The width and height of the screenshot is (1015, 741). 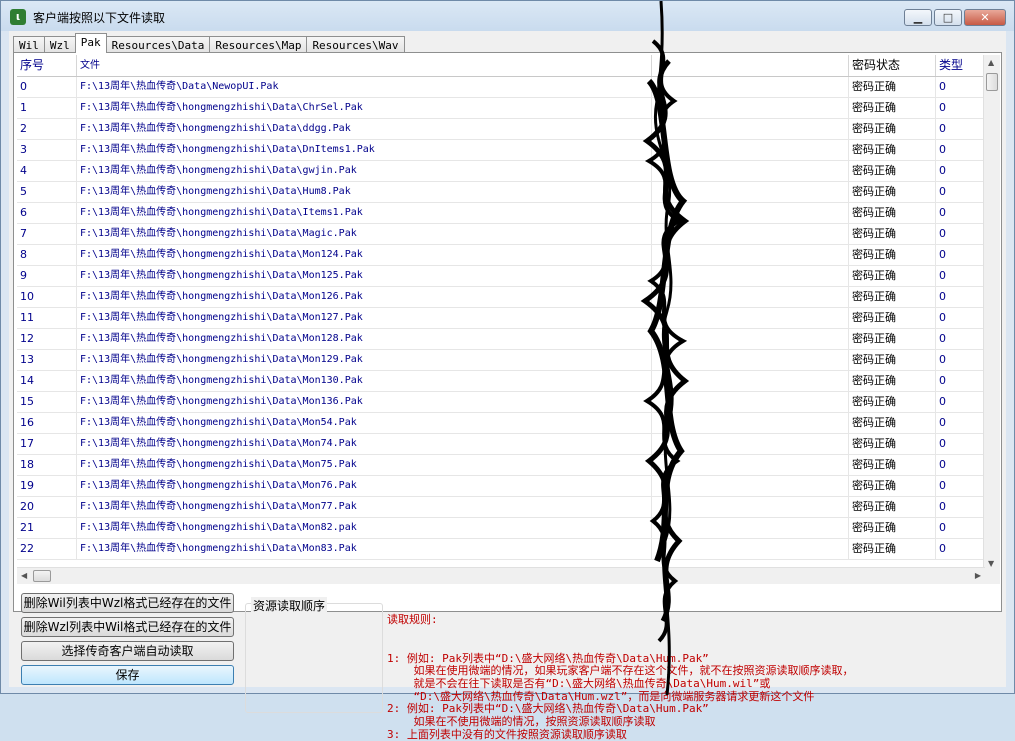 What do you see at coordinates (47, 339) in the screenshot?
I see `row-index: 12` at bounding box center [47, 339].